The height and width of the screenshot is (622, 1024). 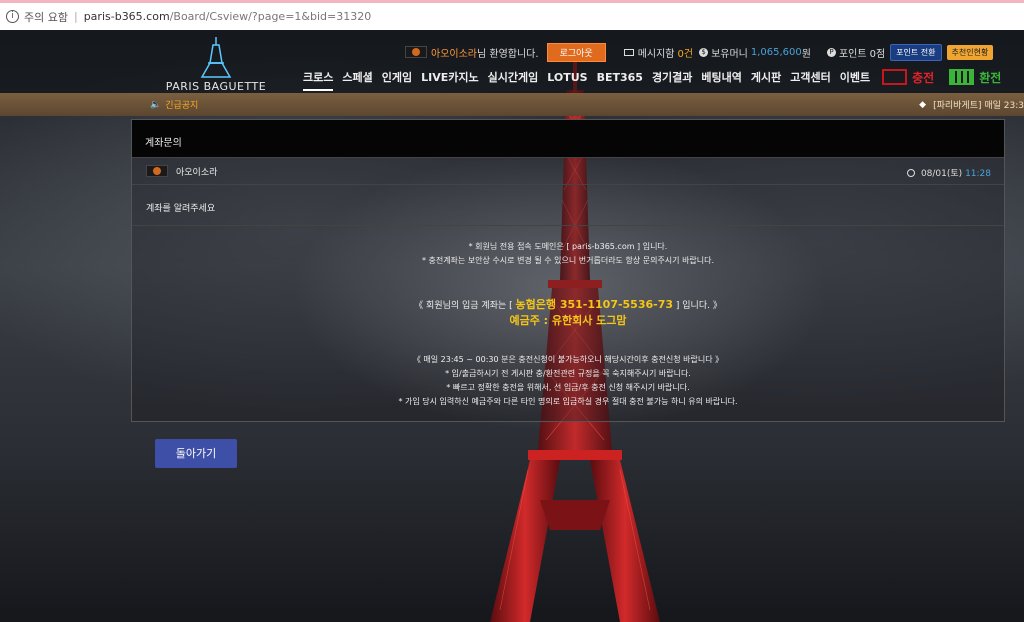 I want to click on notice-ticker: ◆ [파리바게트] 매일 23:3, so click(x=971, y=104).